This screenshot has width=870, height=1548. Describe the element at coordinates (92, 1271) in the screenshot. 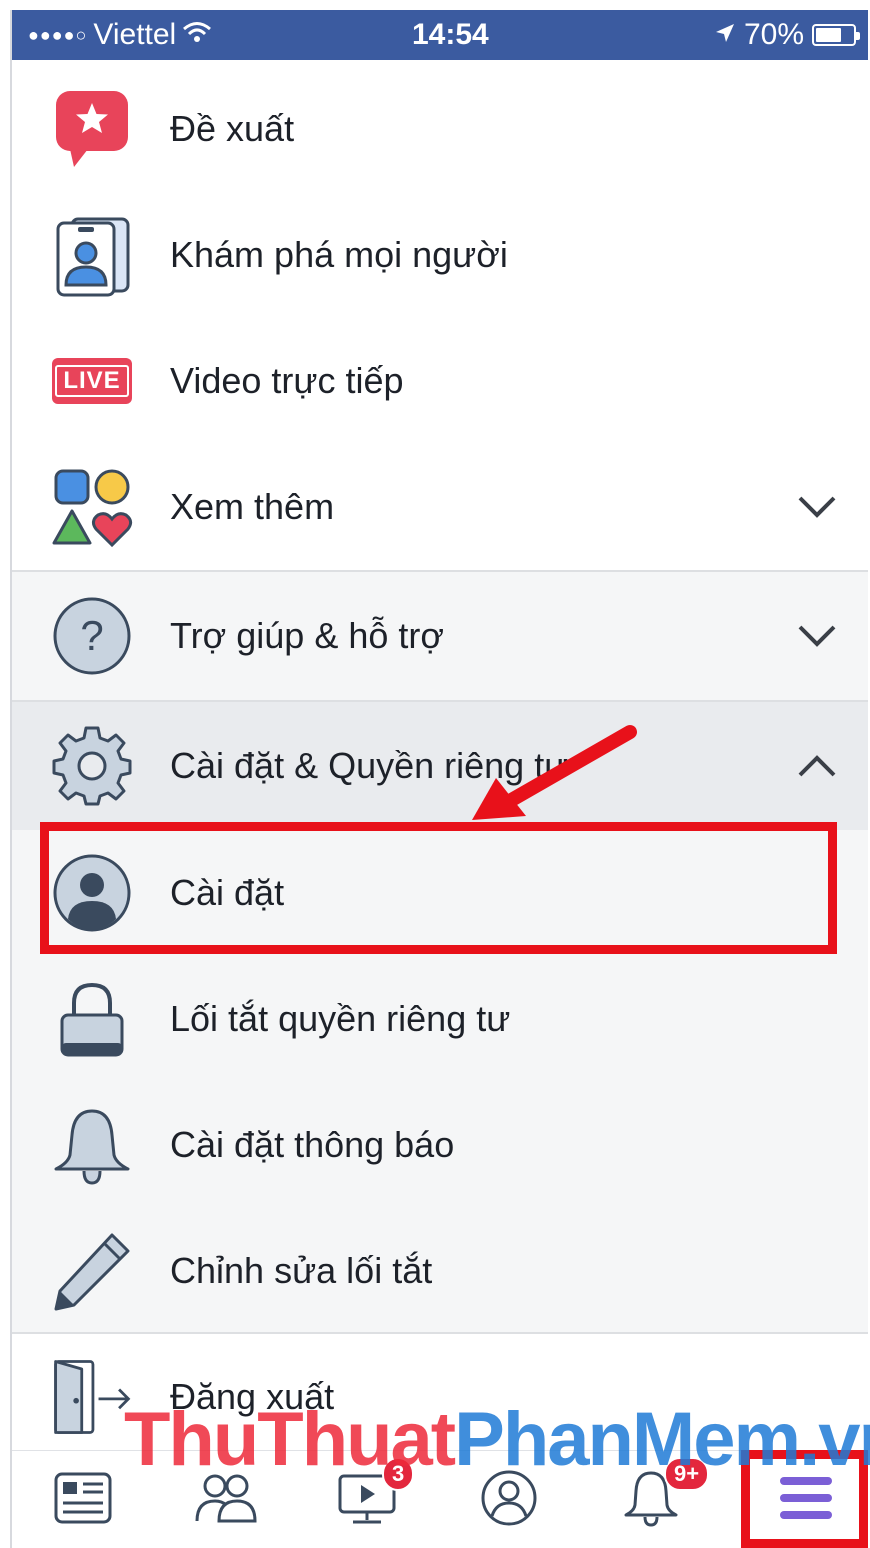

I see `pencil-icon` at that location.